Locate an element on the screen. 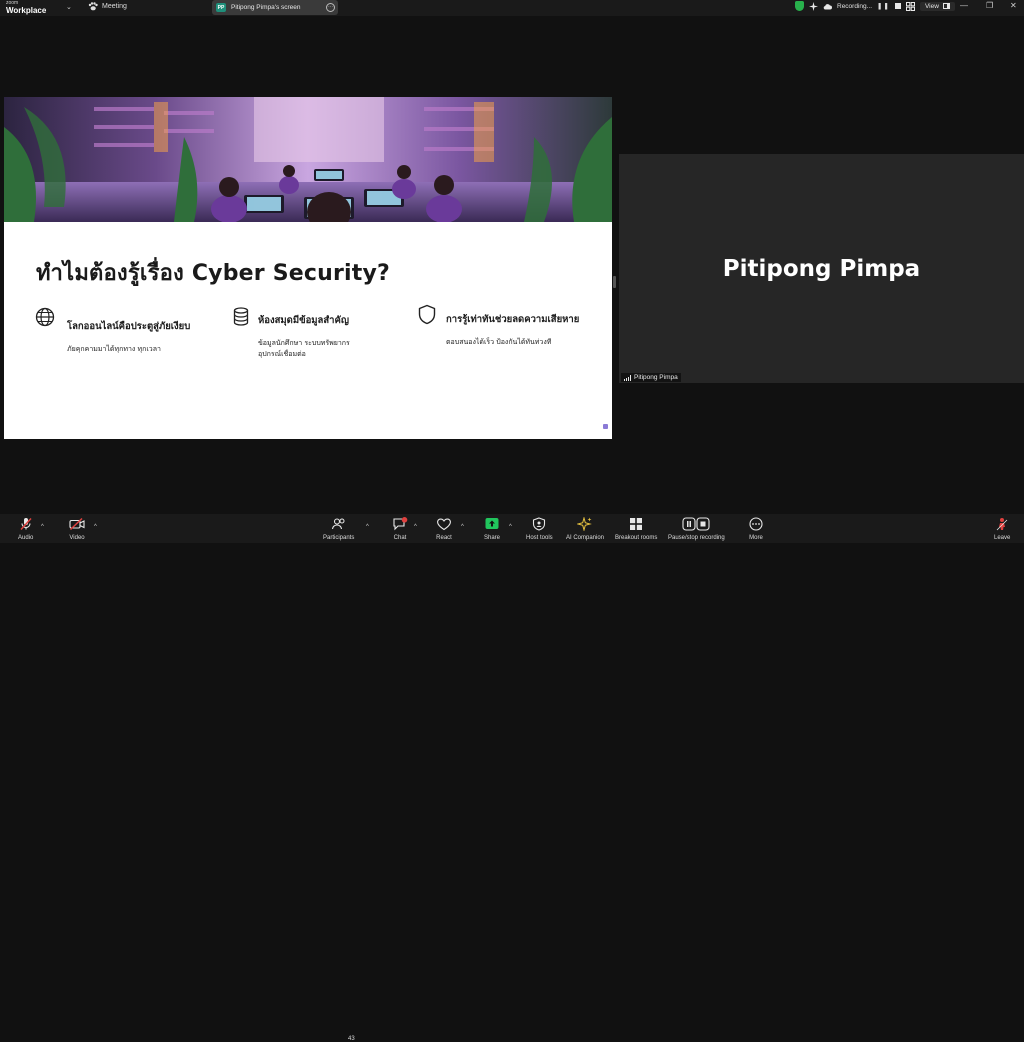 This screenshot has width=1024, height=1042. leave-button: Leave is located at coordinates (1002, 529).